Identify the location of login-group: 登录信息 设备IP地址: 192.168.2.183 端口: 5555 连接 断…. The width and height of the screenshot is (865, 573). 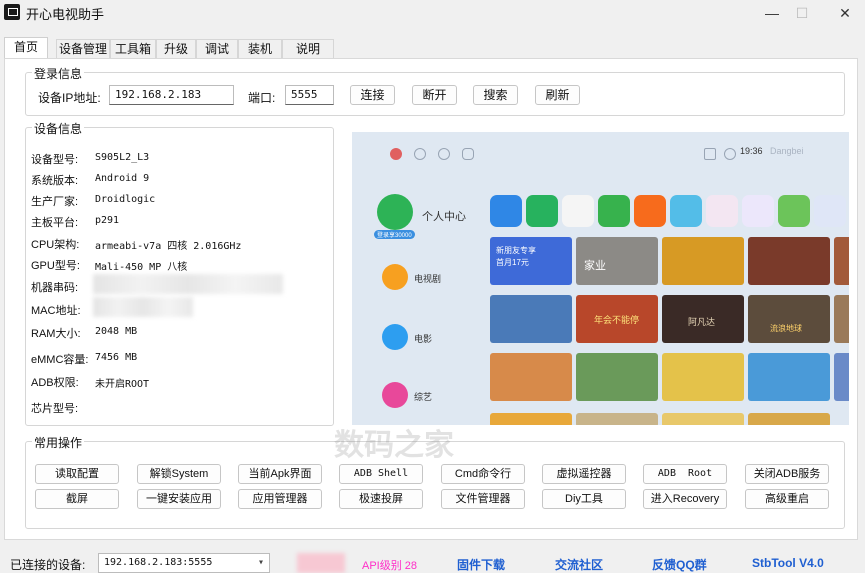
(435, 90).